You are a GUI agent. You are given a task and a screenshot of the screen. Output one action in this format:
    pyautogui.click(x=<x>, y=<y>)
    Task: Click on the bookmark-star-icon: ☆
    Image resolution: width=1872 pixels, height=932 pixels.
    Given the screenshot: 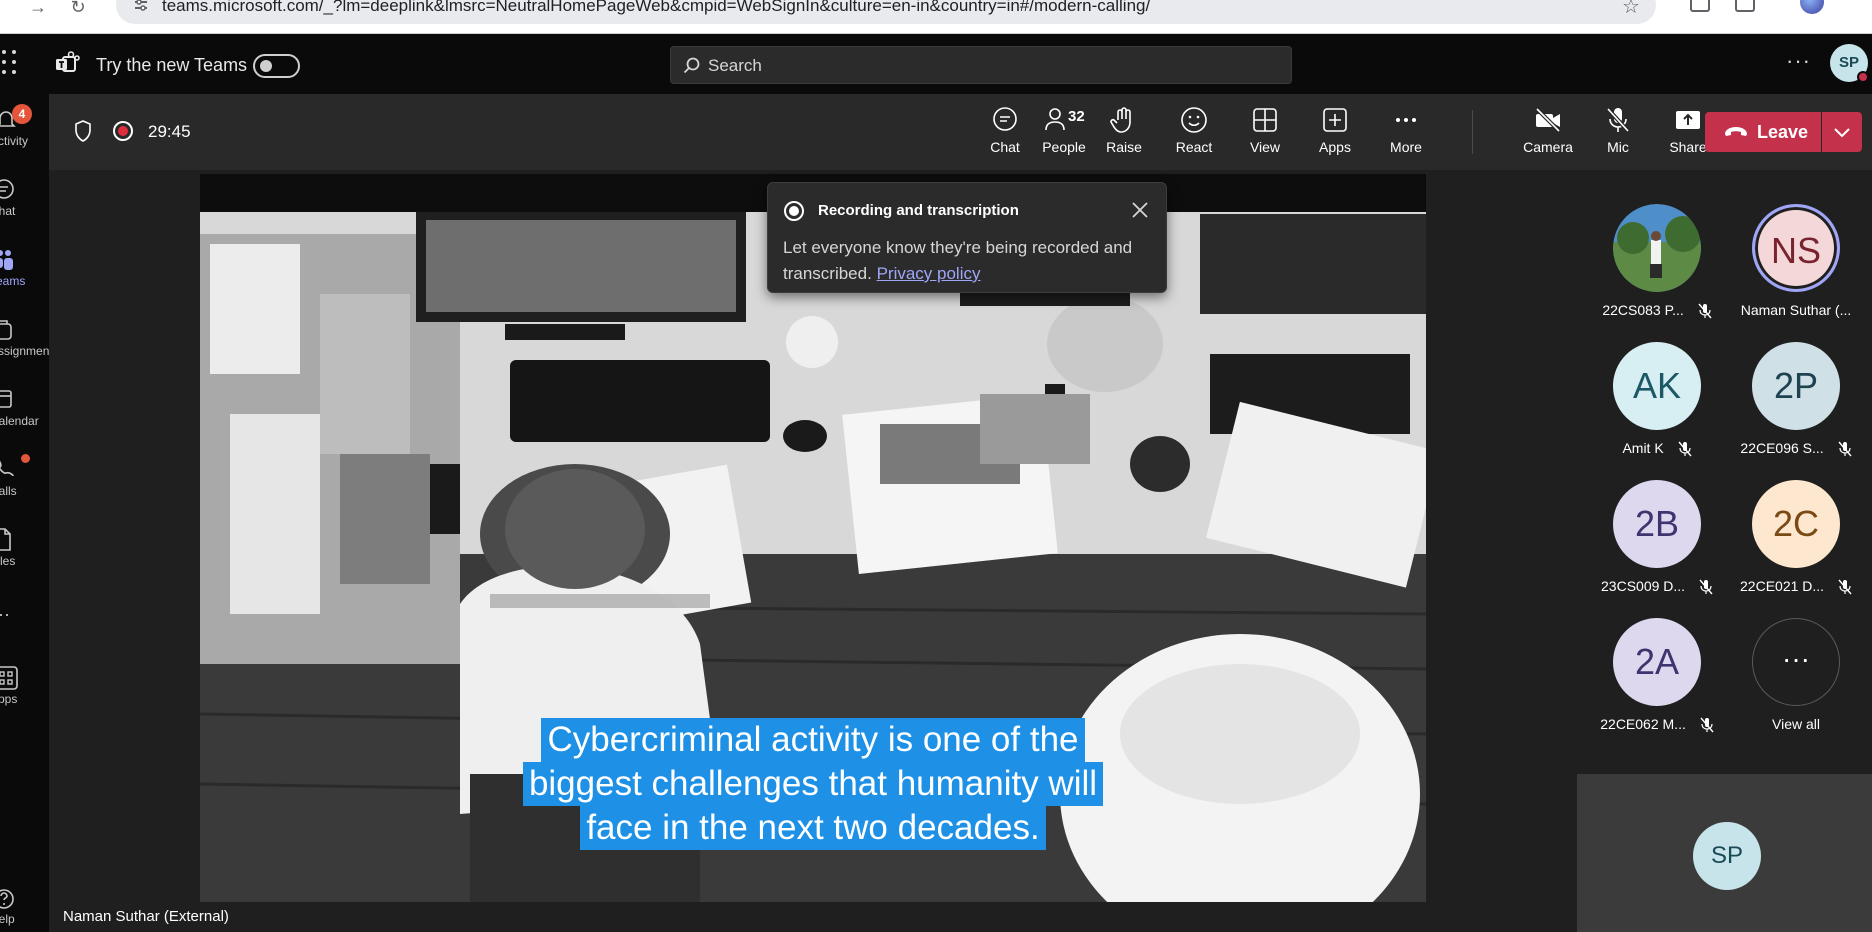 What is the action you would take?
    pyautogui.click(x=1631, y=9)
    